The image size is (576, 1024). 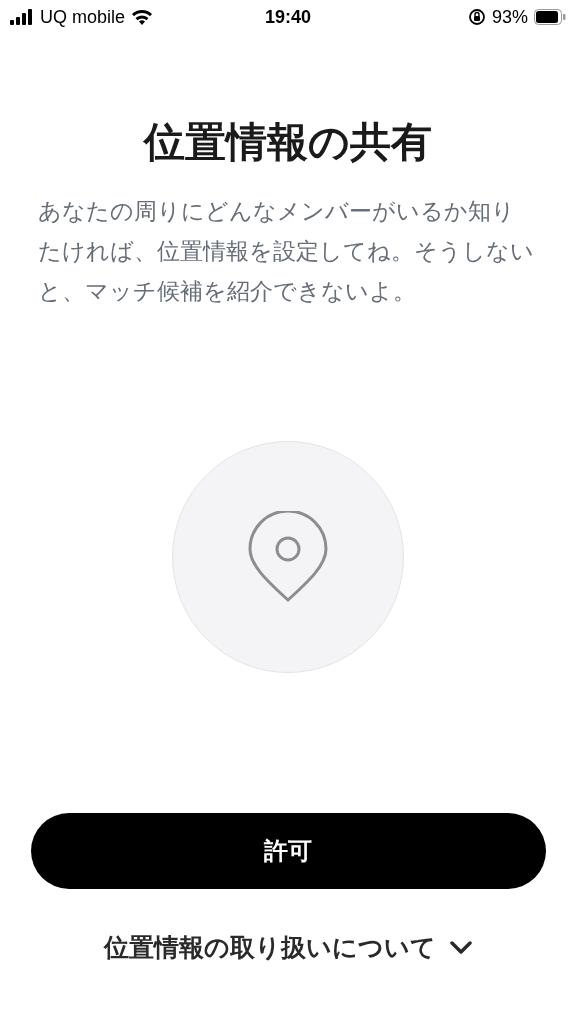 What do you see at coordinates (286, 251) in the screenshot?
I see `description-text: あなたの周りにどんなメンバーがいるか知りたければ、位置情報を設定してね。そうしないと、マッチ候補を紹介できないよ。` at bounding box center [286, 251].